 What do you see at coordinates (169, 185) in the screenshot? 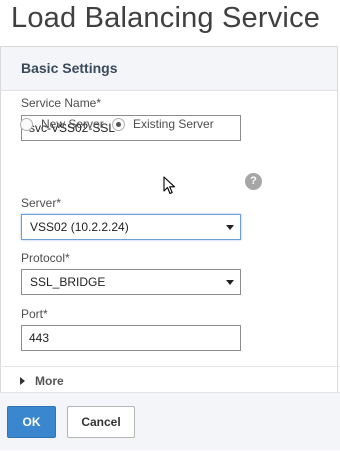
I see `mouse-pointer-icon` at bounding box center [169, 185].